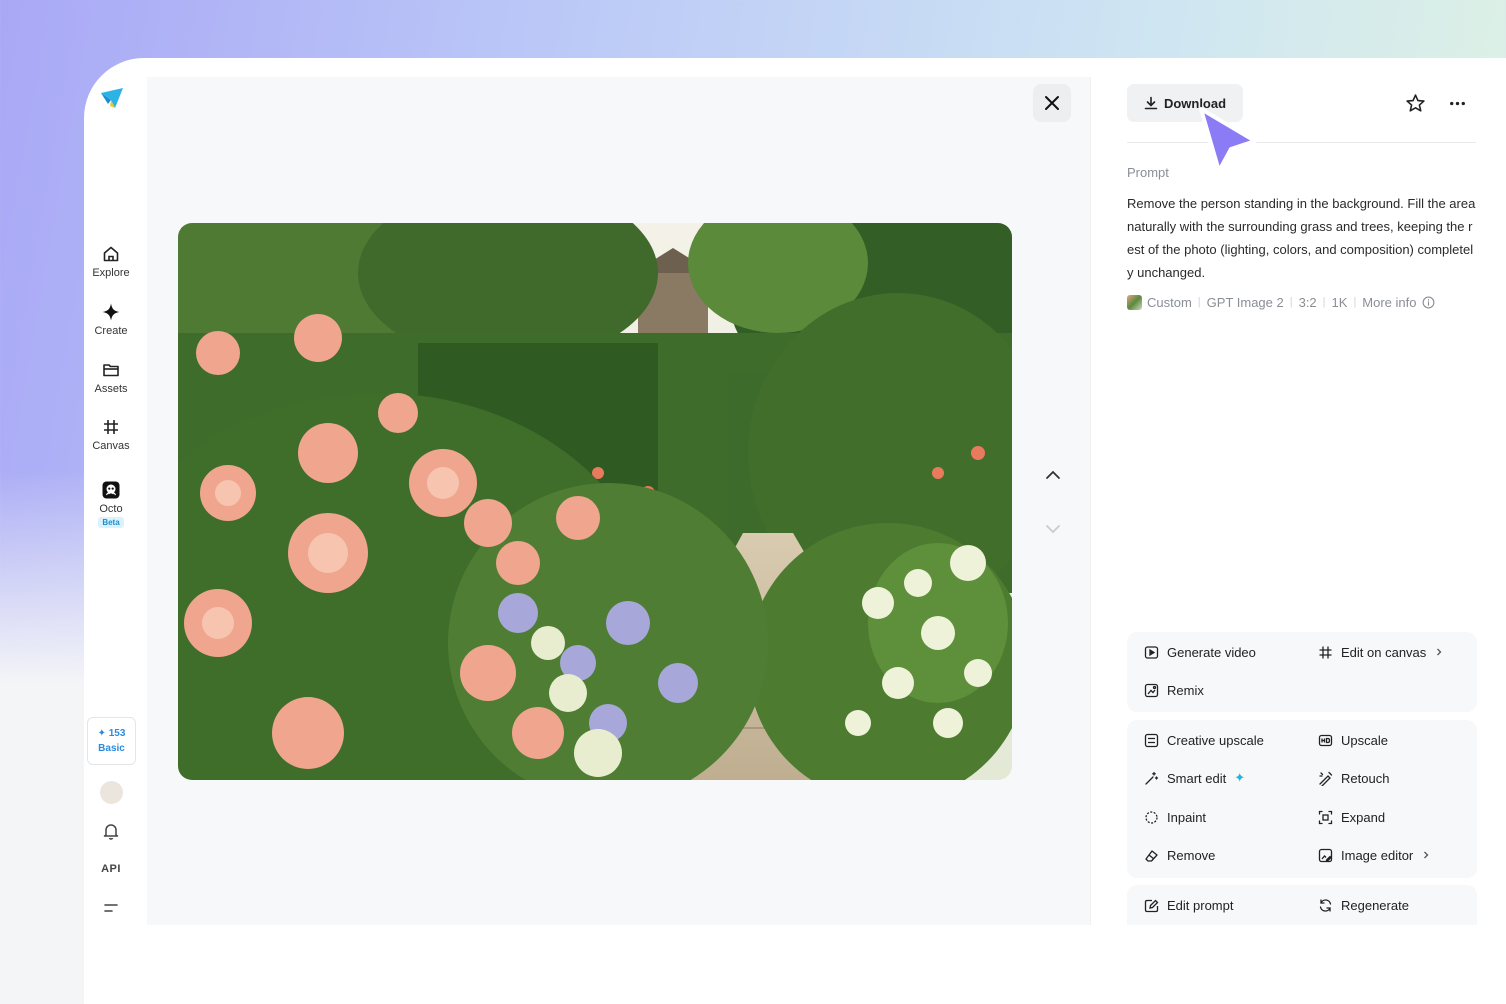  I want to click on action-label: Expand, so click(1363, 817).